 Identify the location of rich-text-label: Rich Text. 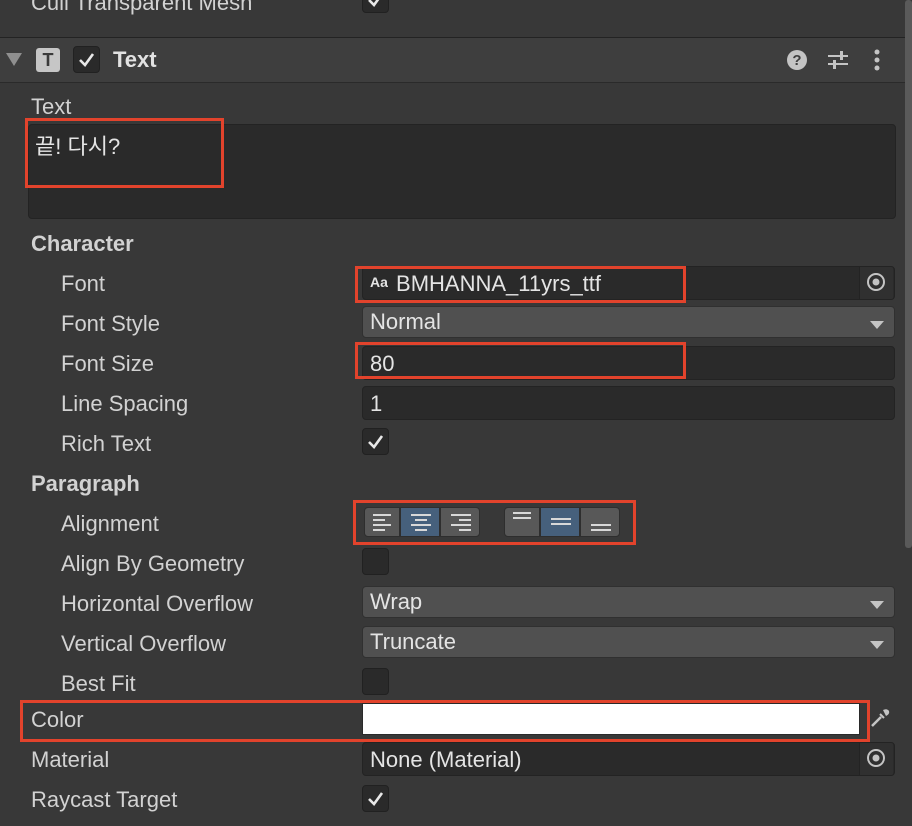
(106, 443).